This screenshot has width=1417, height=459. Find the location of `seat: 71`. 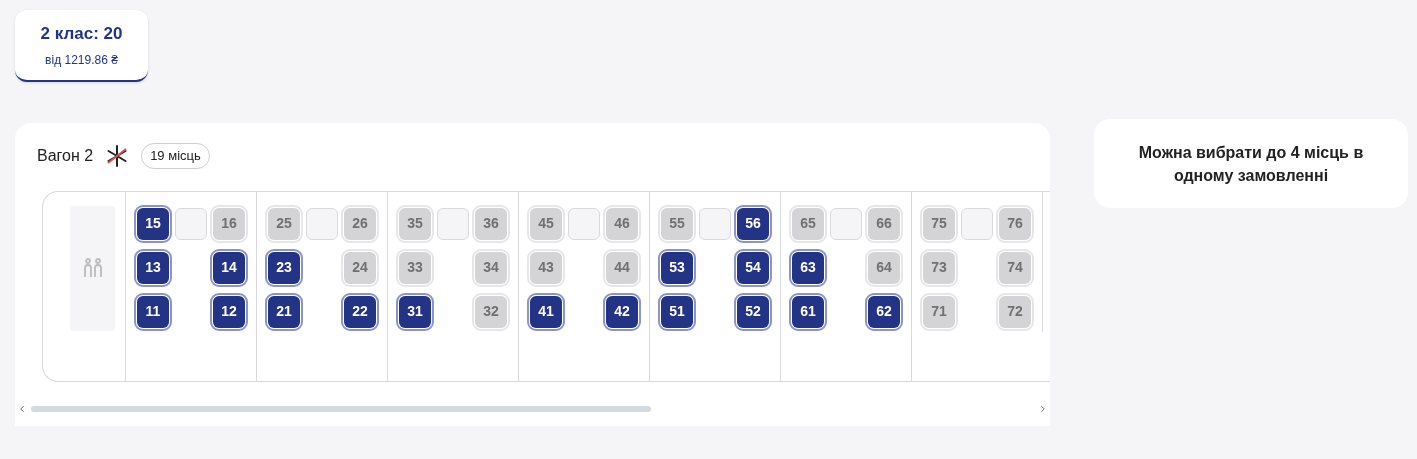

seat: 71 is located at coordinates (939, 311).